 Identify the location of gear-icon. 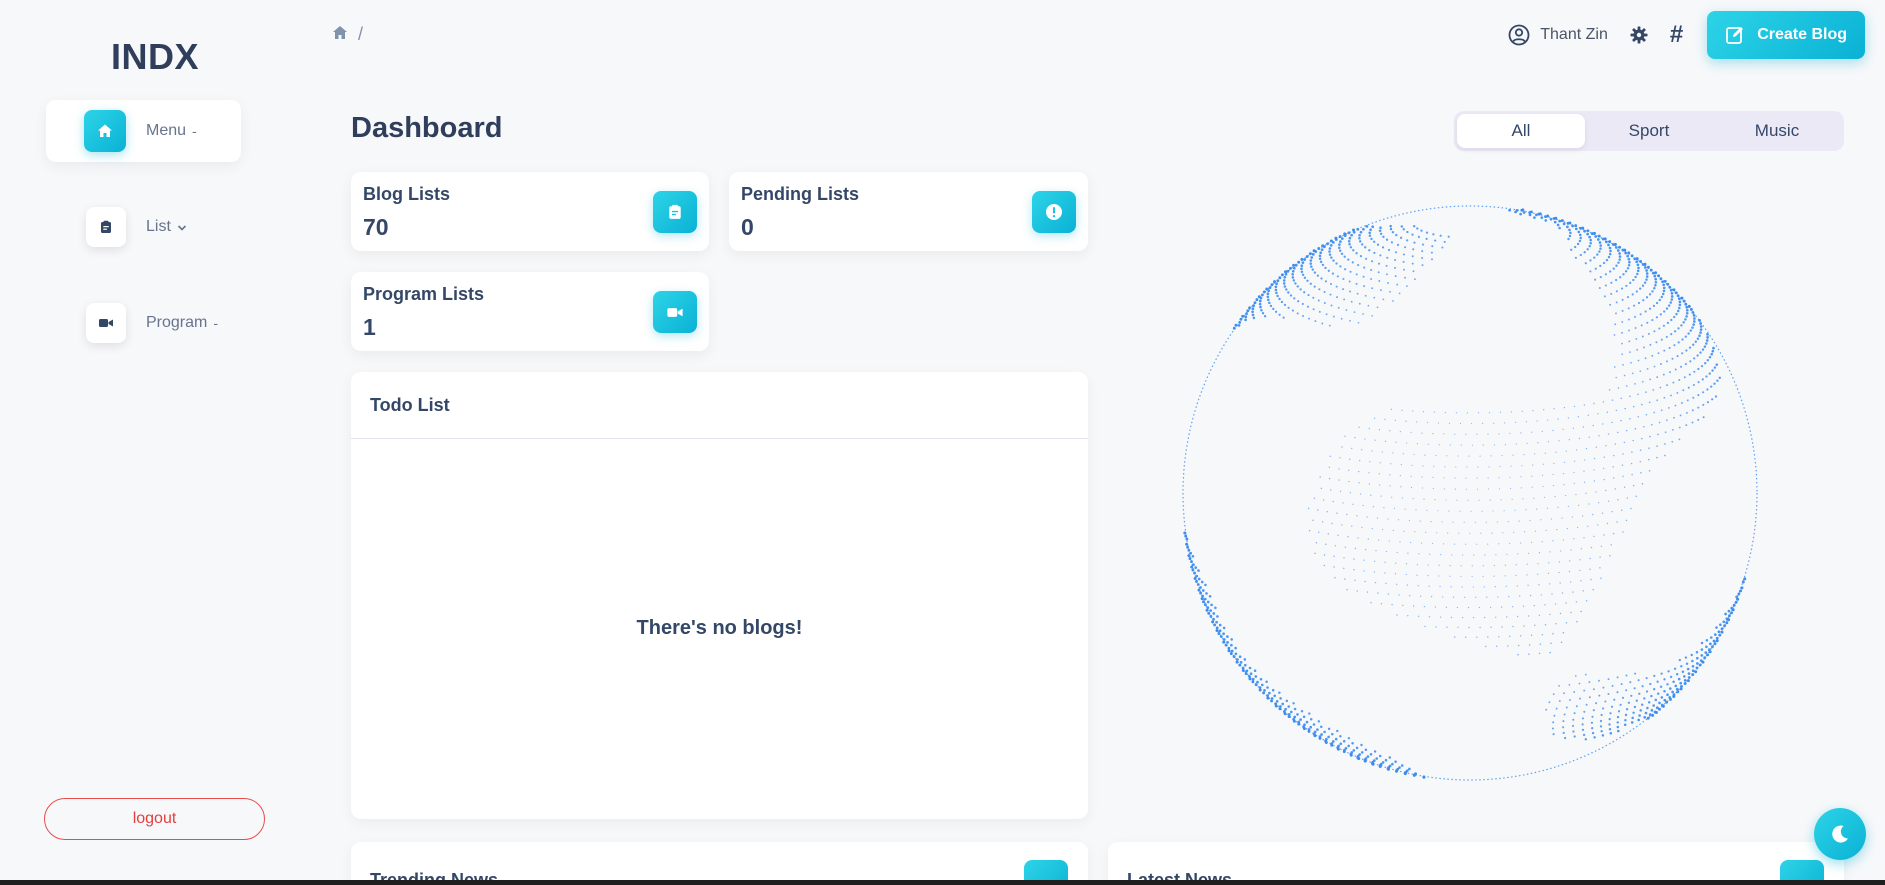
(1639, 35).